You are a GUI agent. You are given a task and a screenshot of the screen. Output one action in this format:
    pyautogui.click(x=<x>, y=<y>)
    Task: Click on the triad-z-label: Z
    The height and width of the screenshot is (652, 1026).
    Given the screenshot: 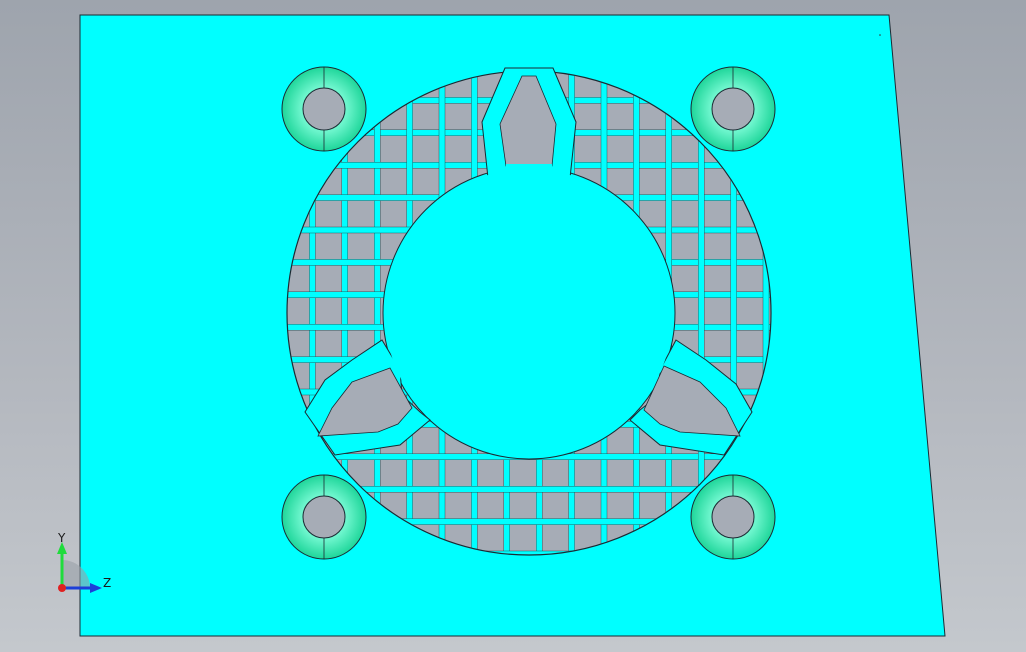 What is the action you would take?
    pyautogui.click(x=107, y=583)
    